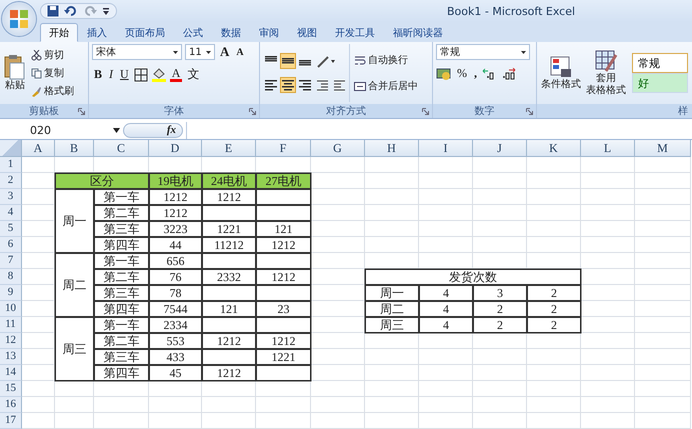 Image resolution: width=692 pixels, height=429 pixels. Describe the element at coordinates (231, 32) in the screenshot. I see `ribbon-tab: 数据` at that location.